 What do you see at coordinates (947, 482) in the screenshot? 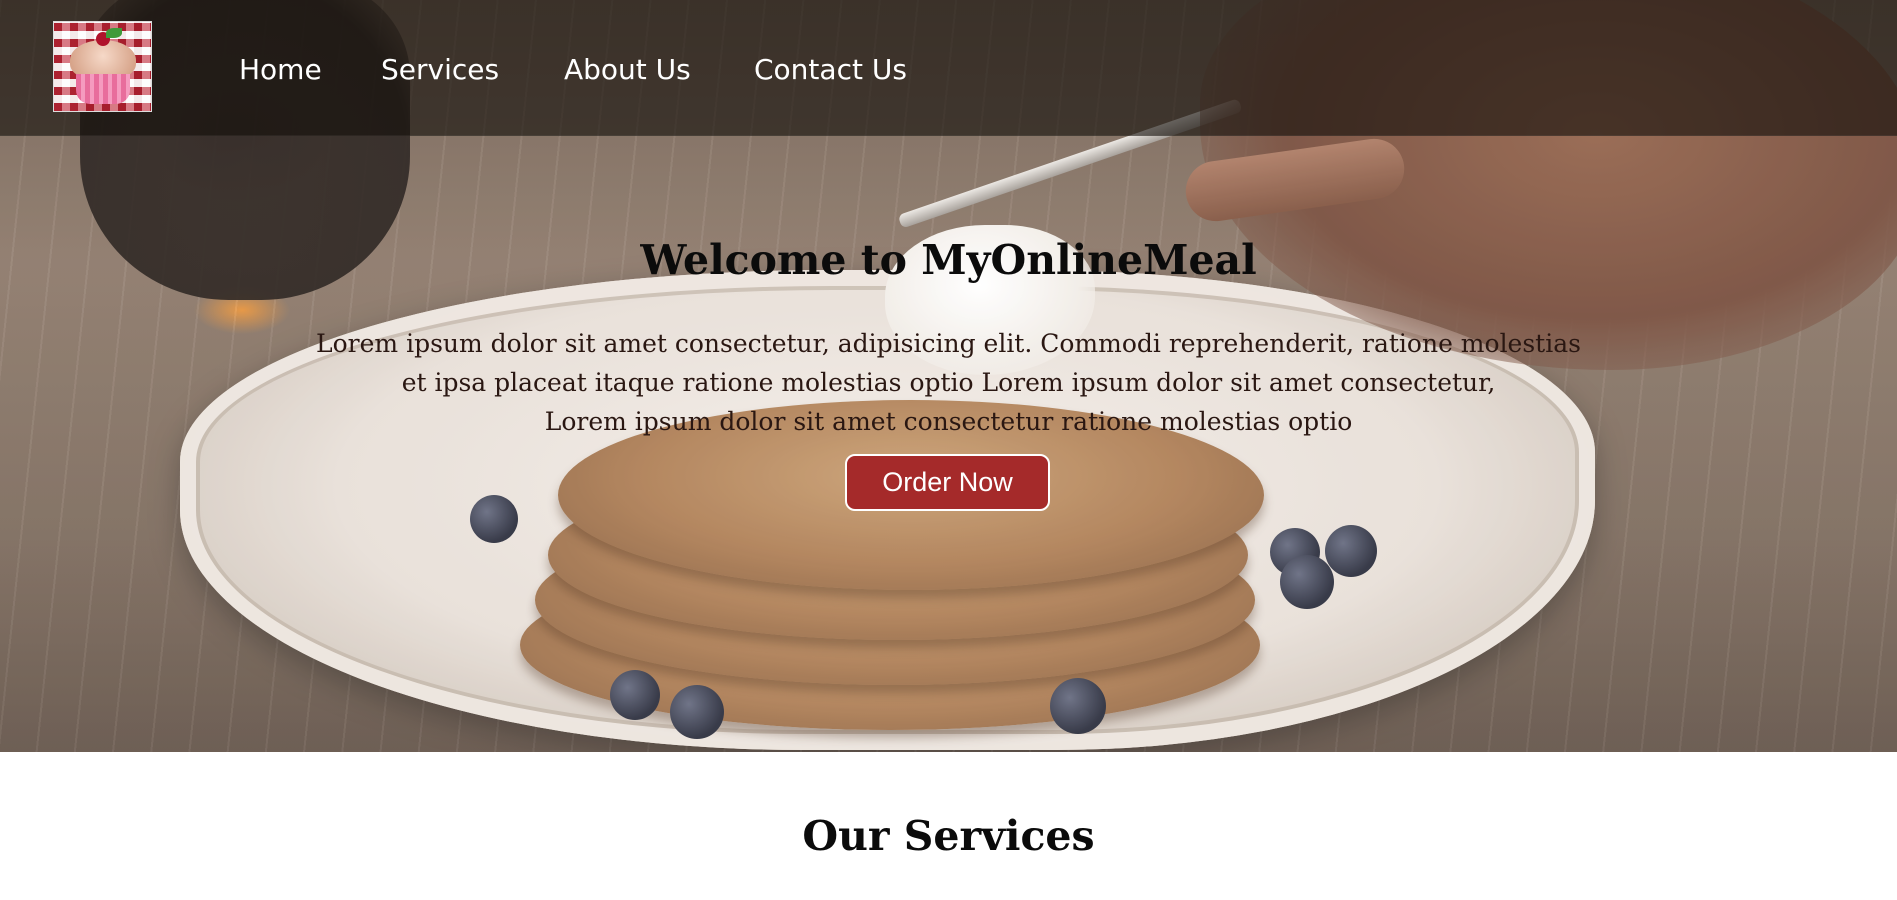
I see `order-now-button: Order Now` at bounding box center [947, 482].